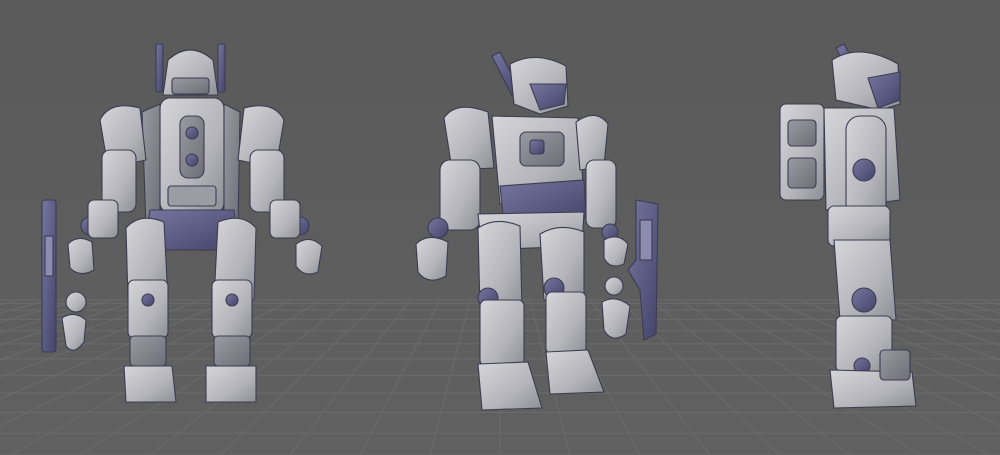 The image size is (1000, 455). What do you see at coordinates (231, 384) in the screenshot?
I see `foot-right` at bounding box center [231, 384].